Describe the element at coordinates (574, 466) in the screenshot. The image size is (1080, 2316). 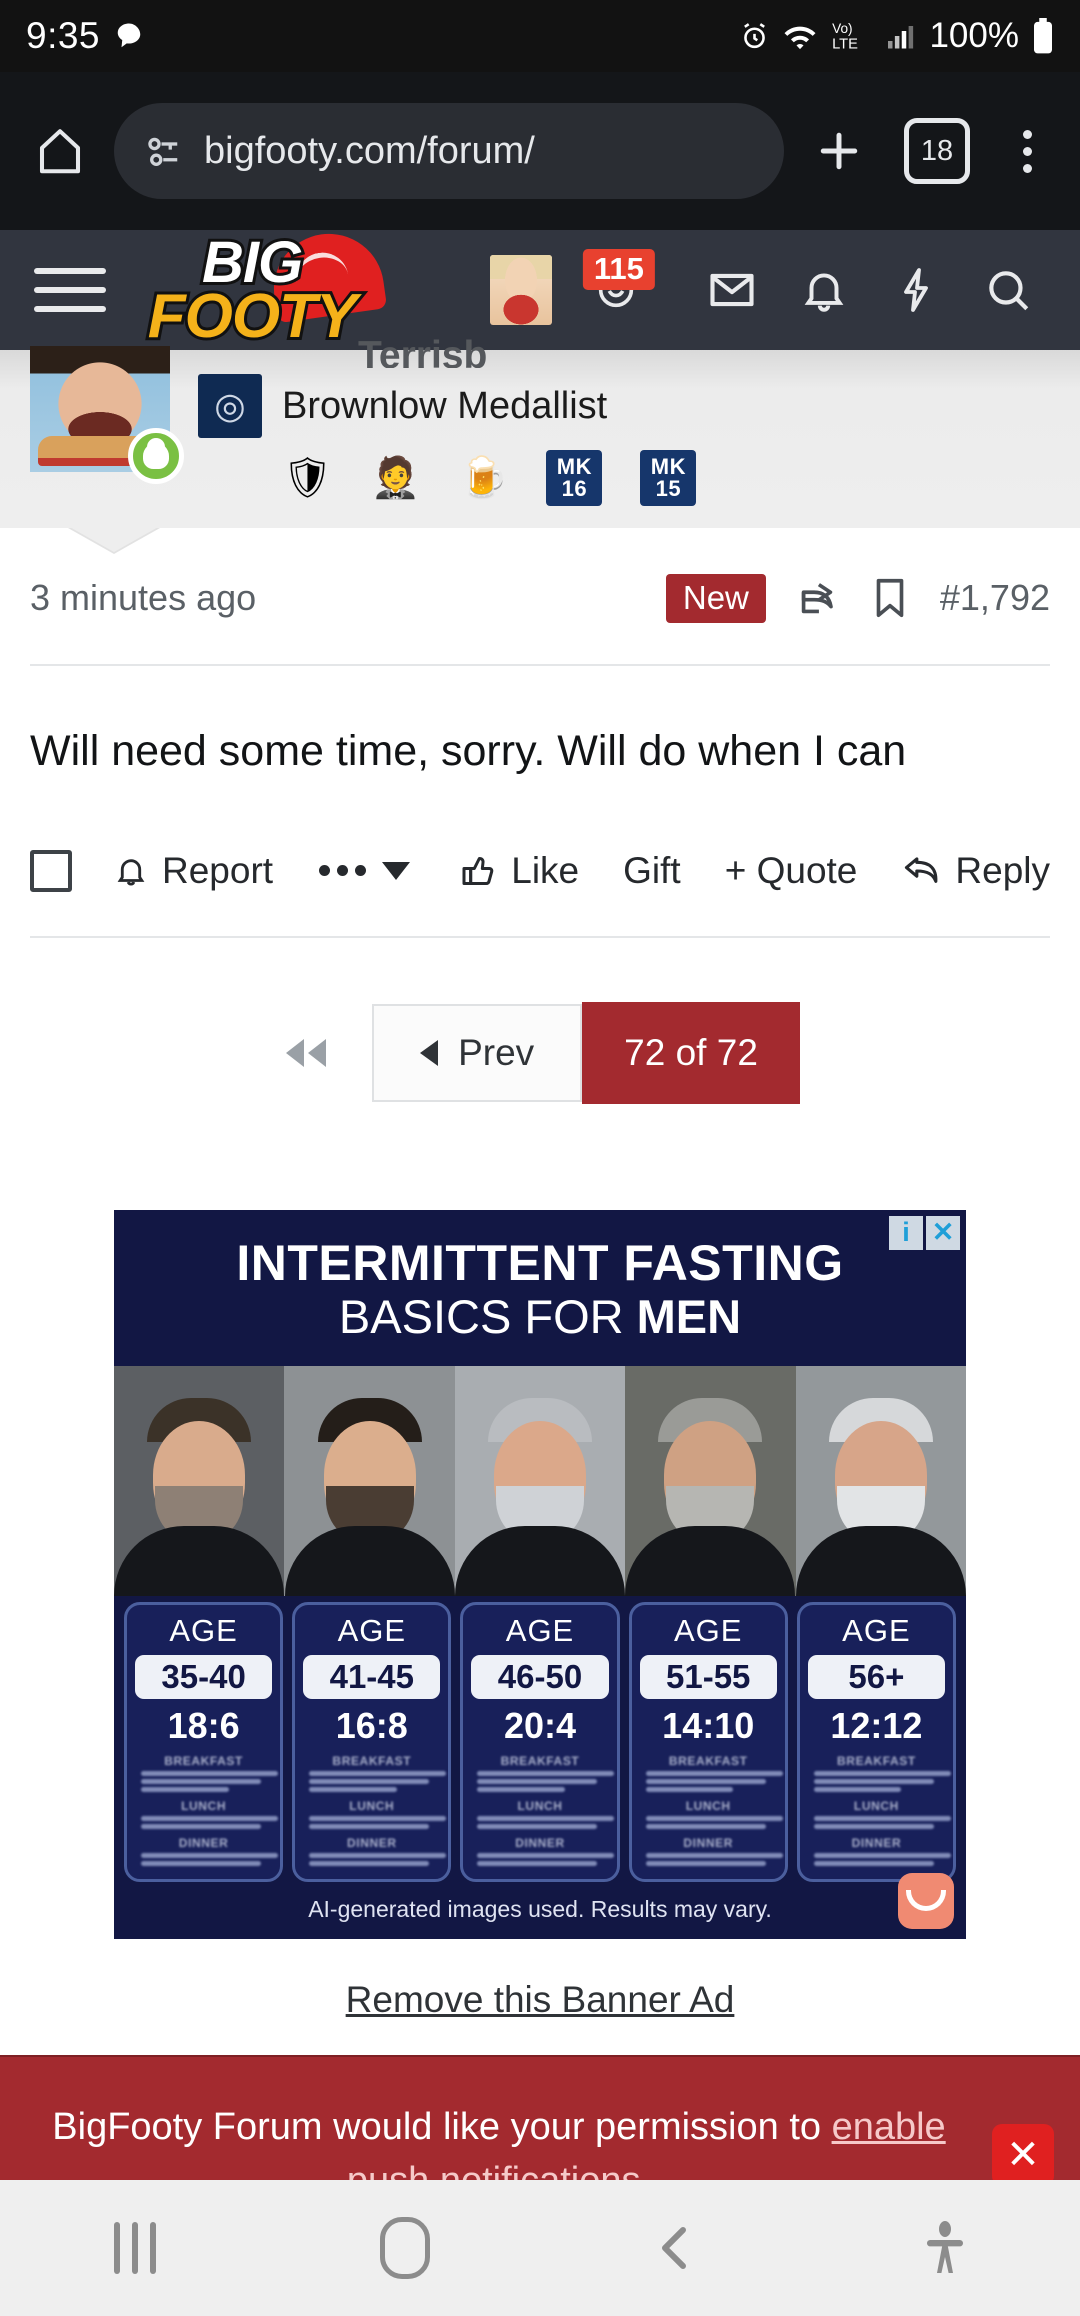
I see `mk-badge-16-top: MK` at that location.